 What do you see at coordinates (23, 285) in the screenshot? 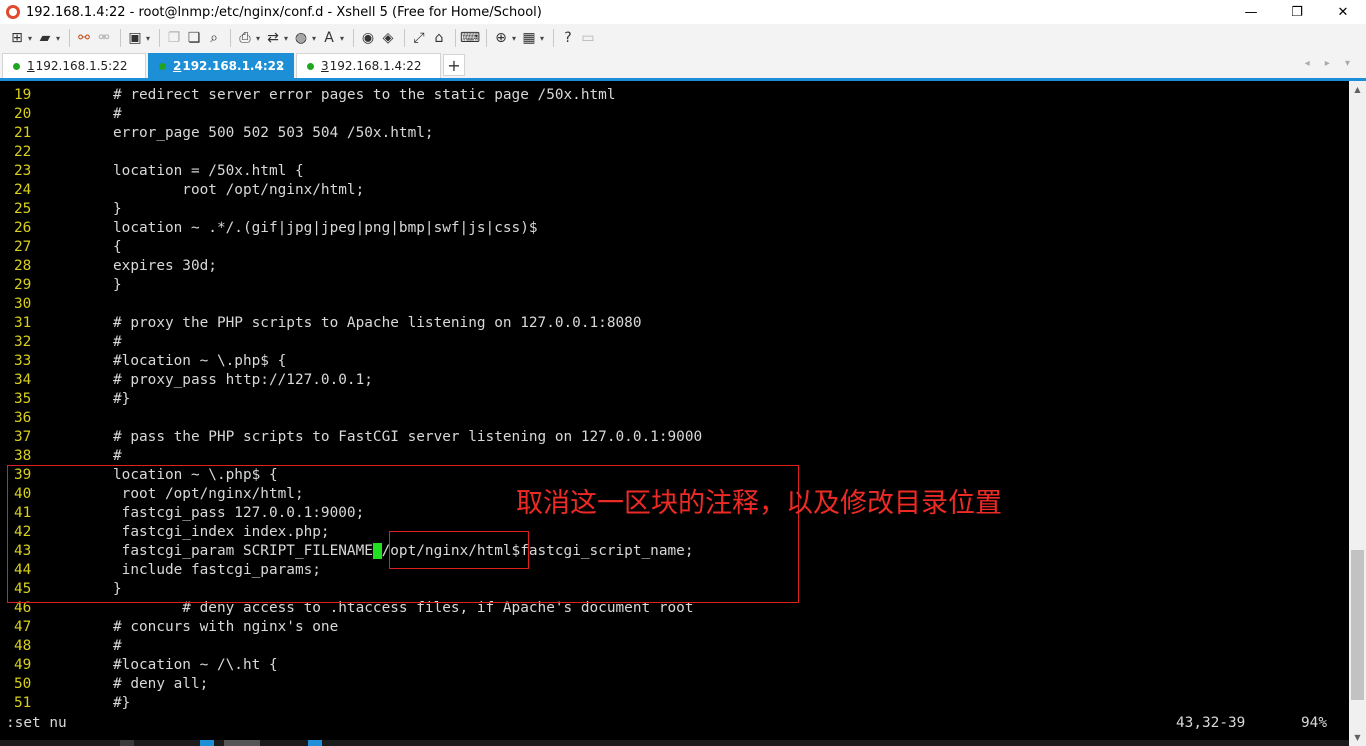
I see `line-number: 29` at bounding box center [23, 285].